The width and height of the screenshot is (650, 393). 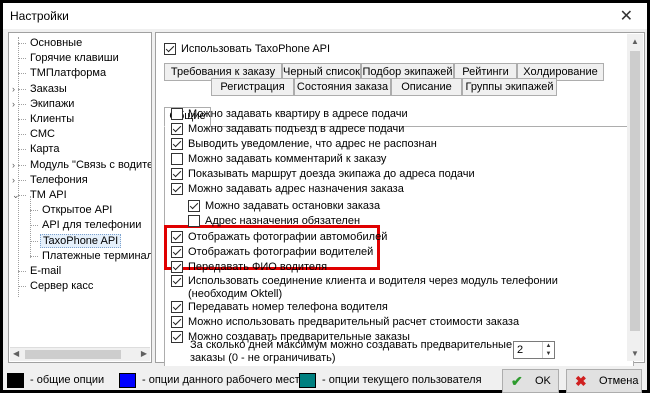 What do you see at coordinates (635, 353) in the screenshot?
I see `scroll-down-icon: ▼` at bounding box center [635, 353].